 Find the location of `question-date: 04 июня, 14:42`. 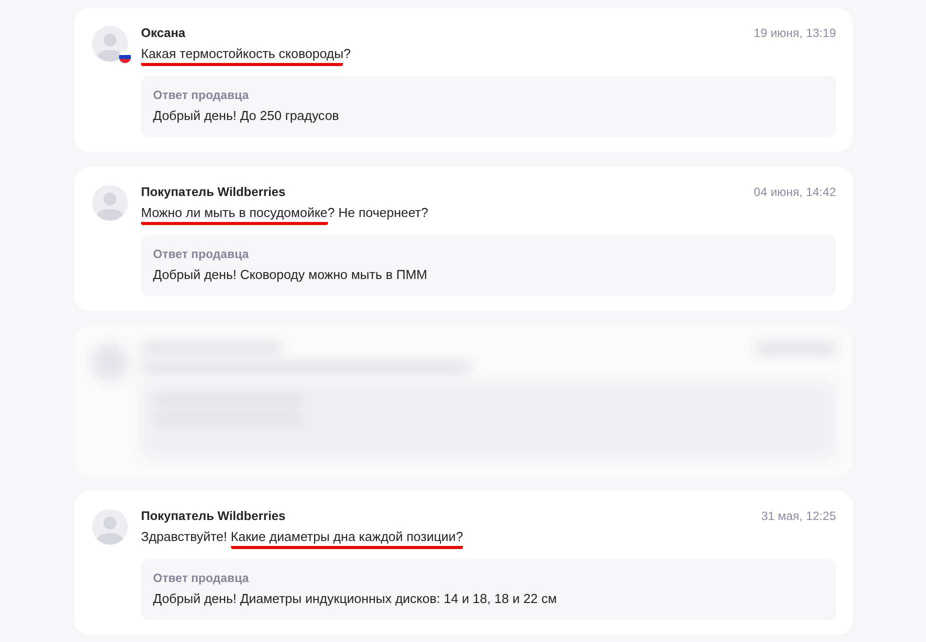

question-date: 04 июня, 14:42 is located at coordinates (795, 192).